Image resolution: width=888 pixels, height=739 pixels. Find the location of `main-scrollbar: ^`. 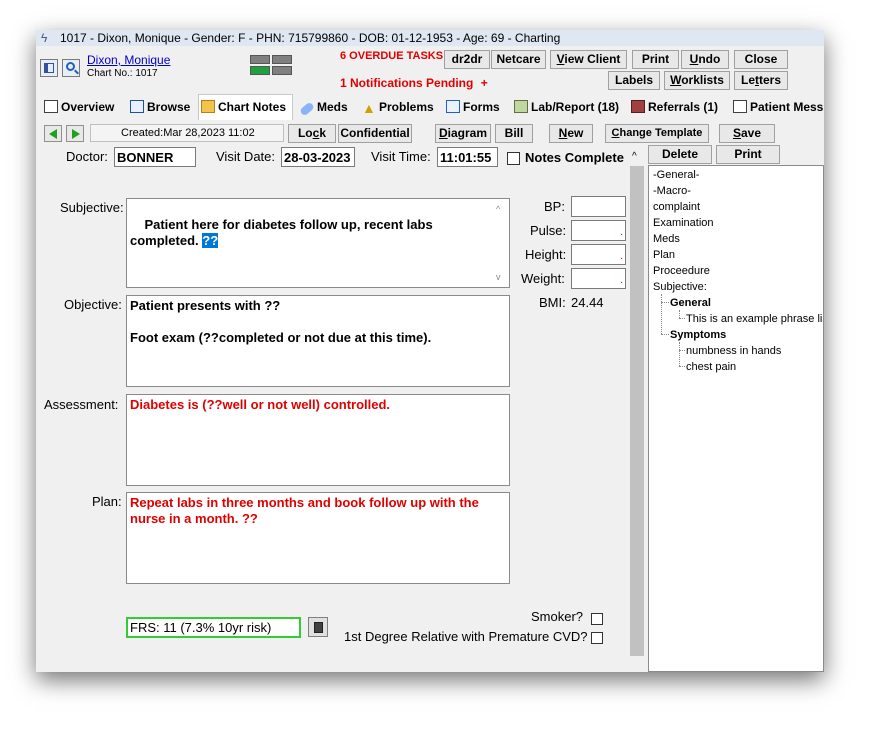

main-scrollbar: ^ is located at coordinates (637, 409).